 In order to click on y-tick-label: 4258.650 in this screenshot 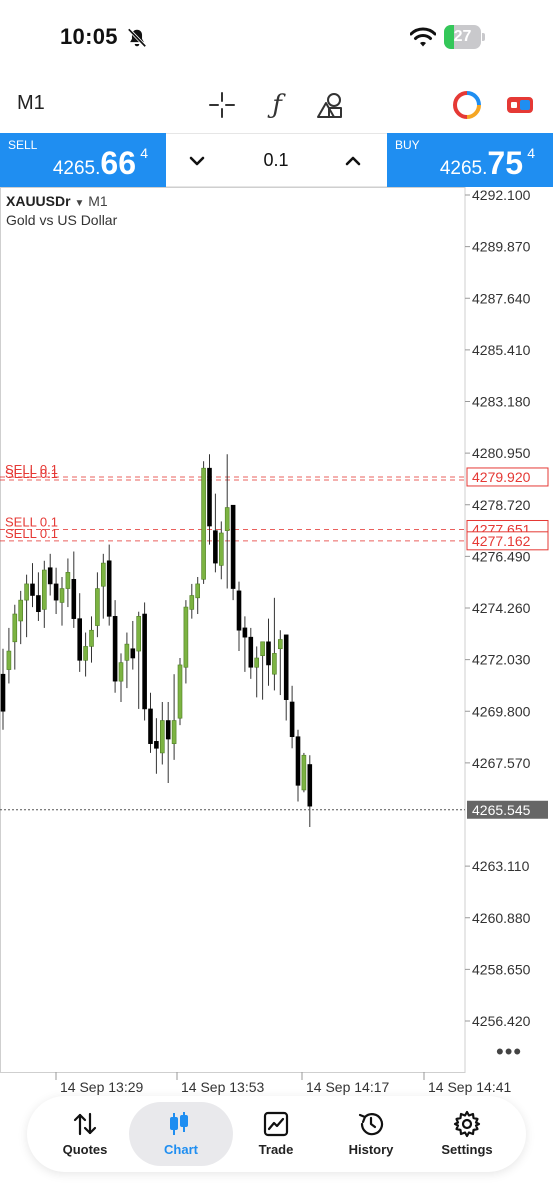, I will do `click(501, 969)`.